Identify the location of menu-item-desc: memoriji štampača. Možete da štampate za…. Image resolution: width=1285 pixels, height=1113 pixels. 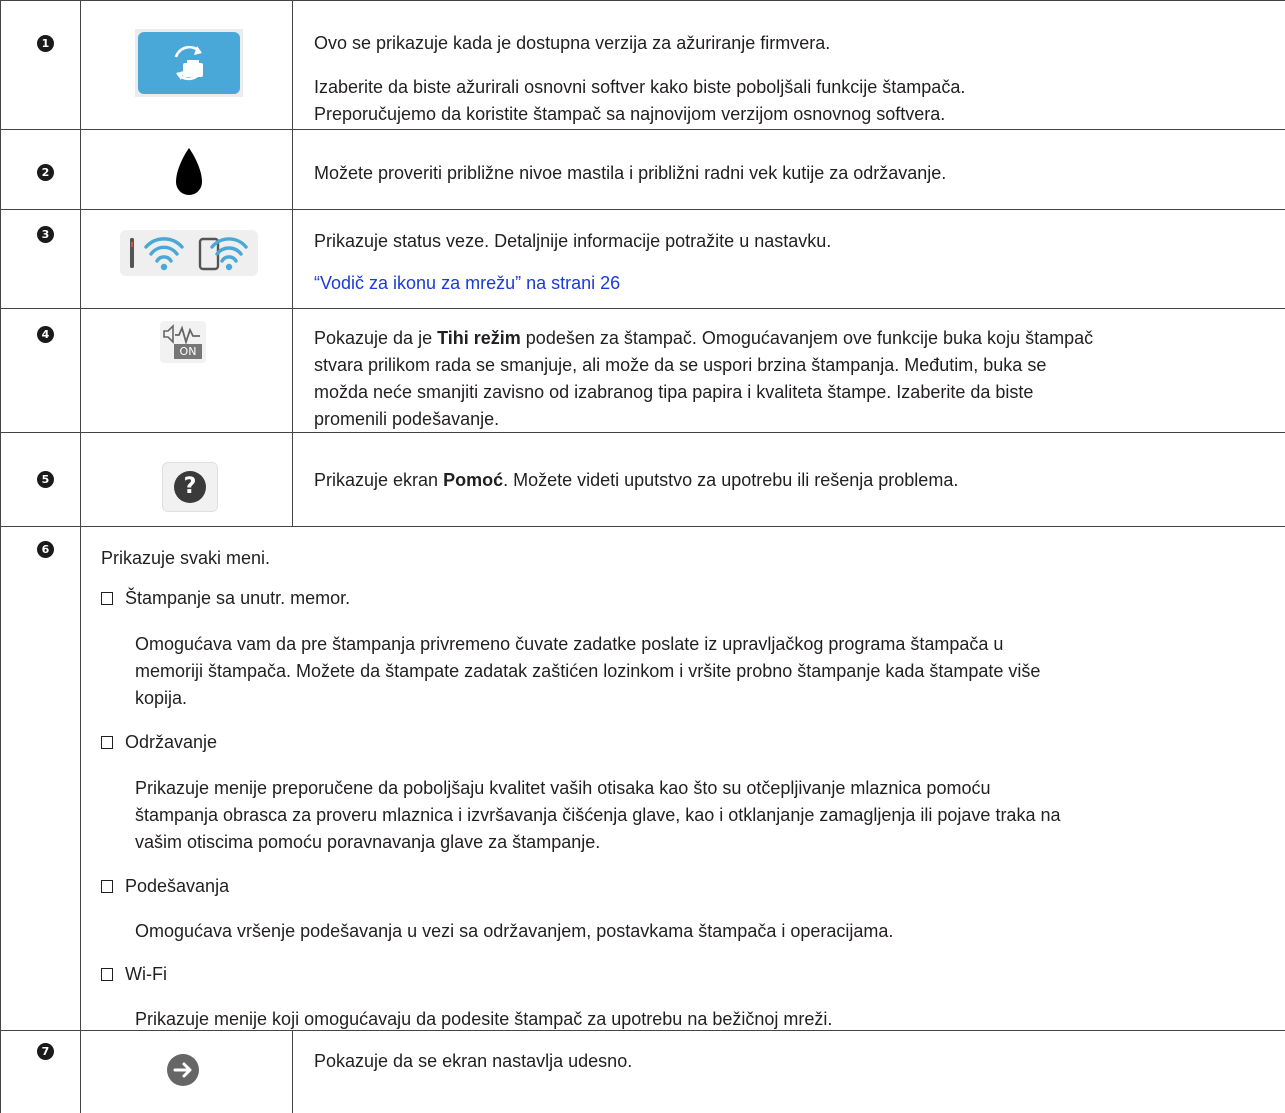
(588, 671).